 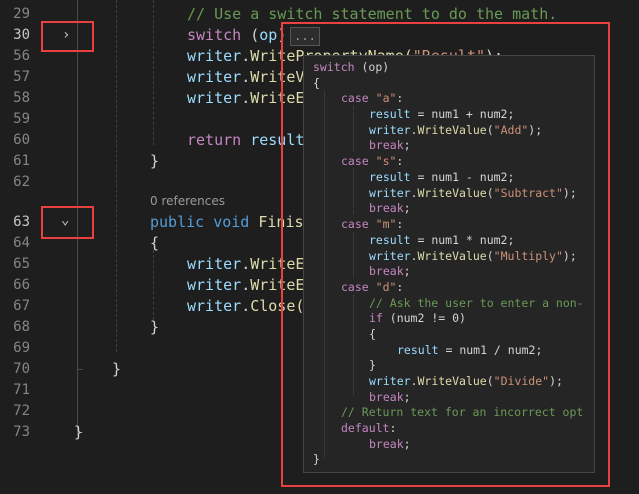 I want to click on line-number: 73, so click(x=21, y=432).